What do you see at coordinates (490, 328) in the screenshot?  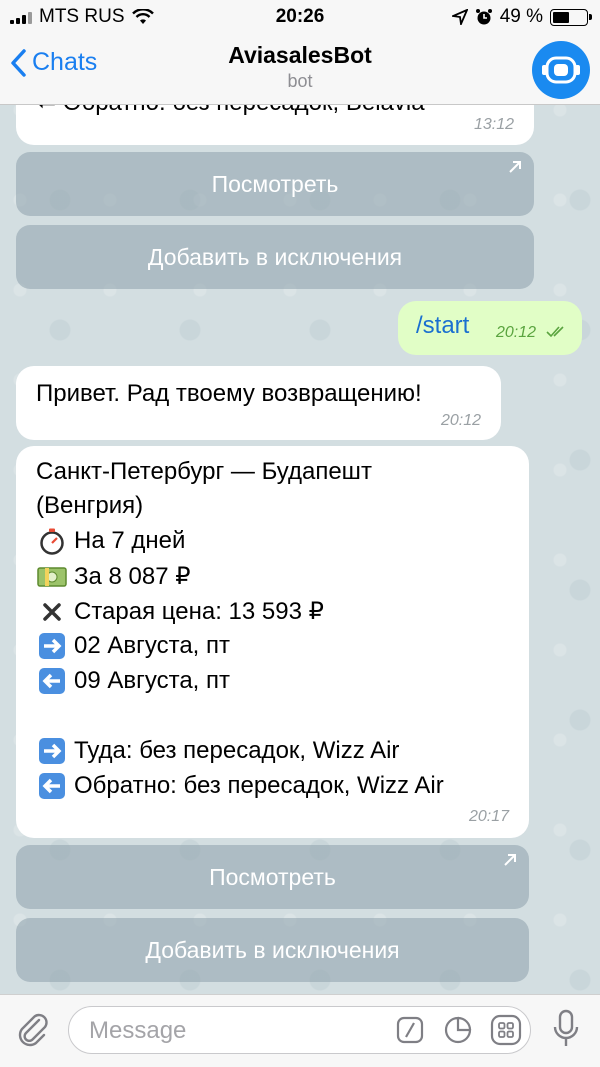 I see `outgoing-message-bubble: /start 20:12` at bounding box center [490, 328].